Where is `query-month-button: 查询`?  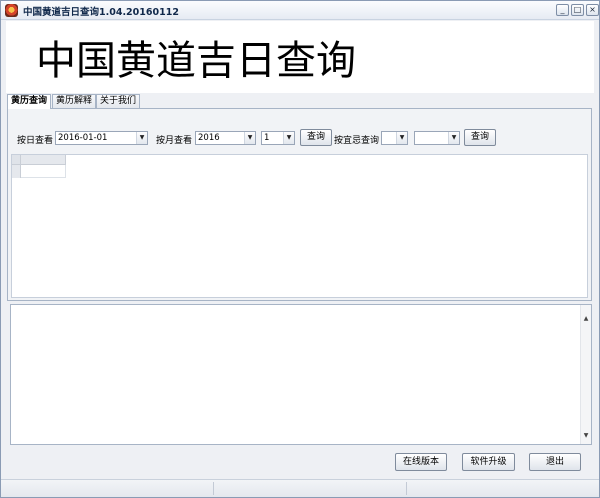
query-month-button: 查询 is located at coordinates (316, 137).